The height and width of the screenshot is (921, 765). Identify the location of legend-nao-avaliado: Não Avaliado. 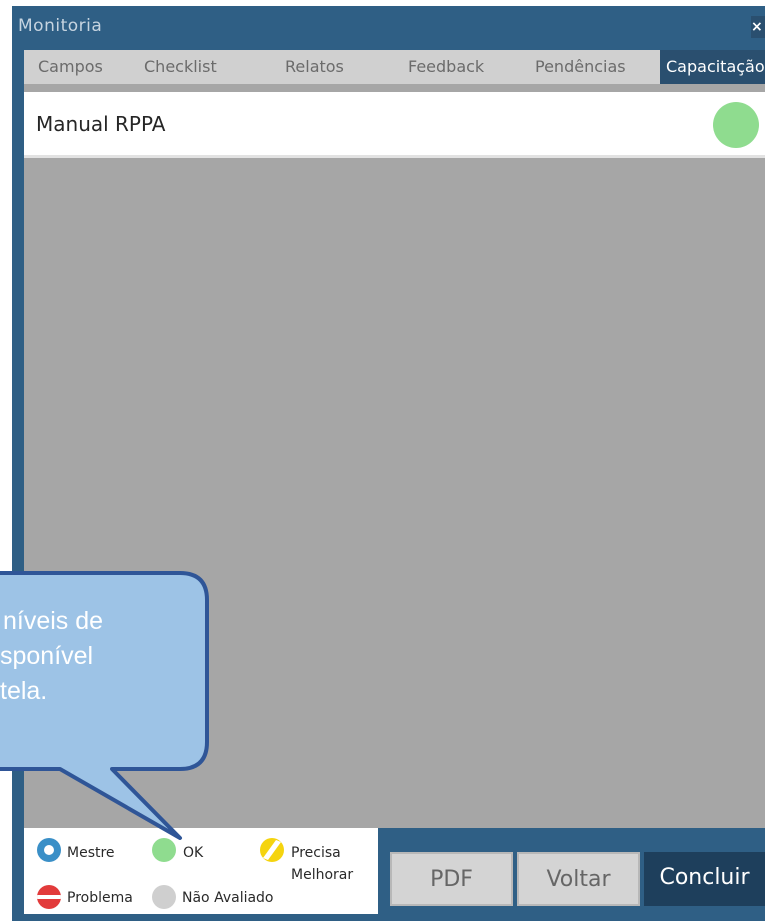
(228, 898).